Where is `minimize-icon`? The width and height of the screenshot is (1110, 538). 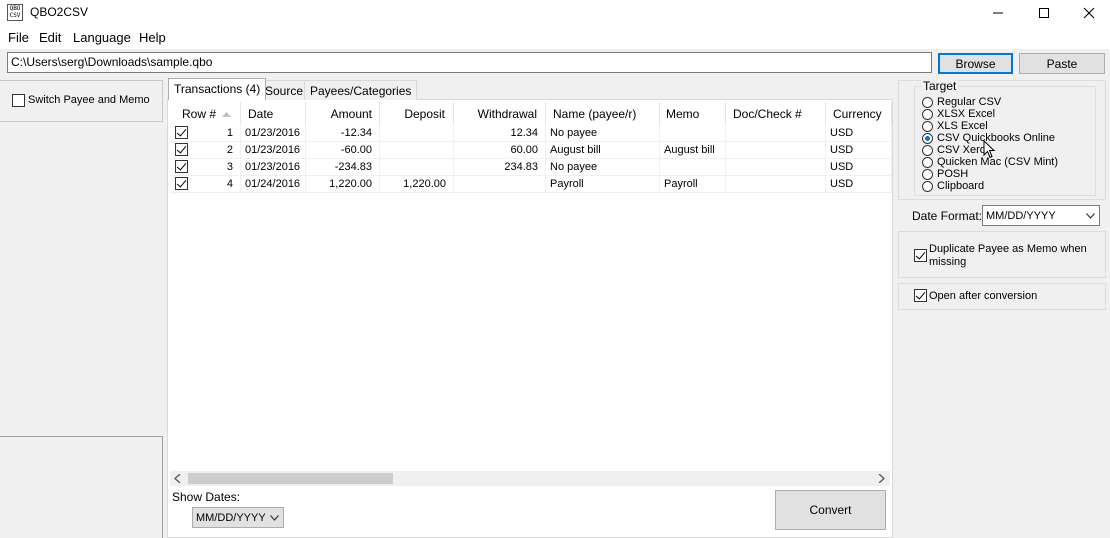 minimize-icon is located at coordinates (998, 13).